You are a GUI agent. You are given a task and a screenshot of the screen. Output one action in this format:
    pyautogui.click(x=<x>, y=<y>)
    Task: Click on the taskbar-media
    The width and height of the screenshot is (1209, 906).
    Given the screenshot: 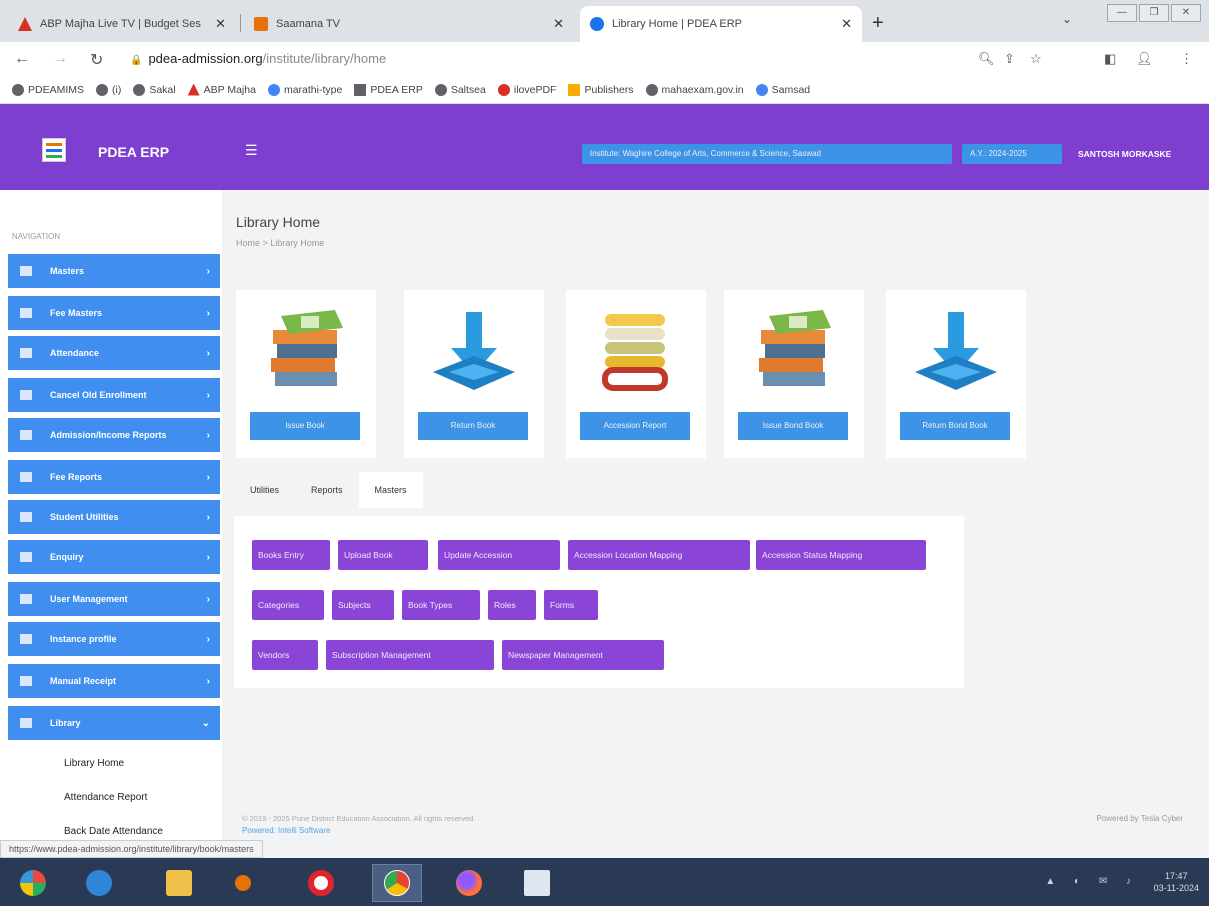 What is the action you would take?
    pyautogui.click(x=243, y=883)
    